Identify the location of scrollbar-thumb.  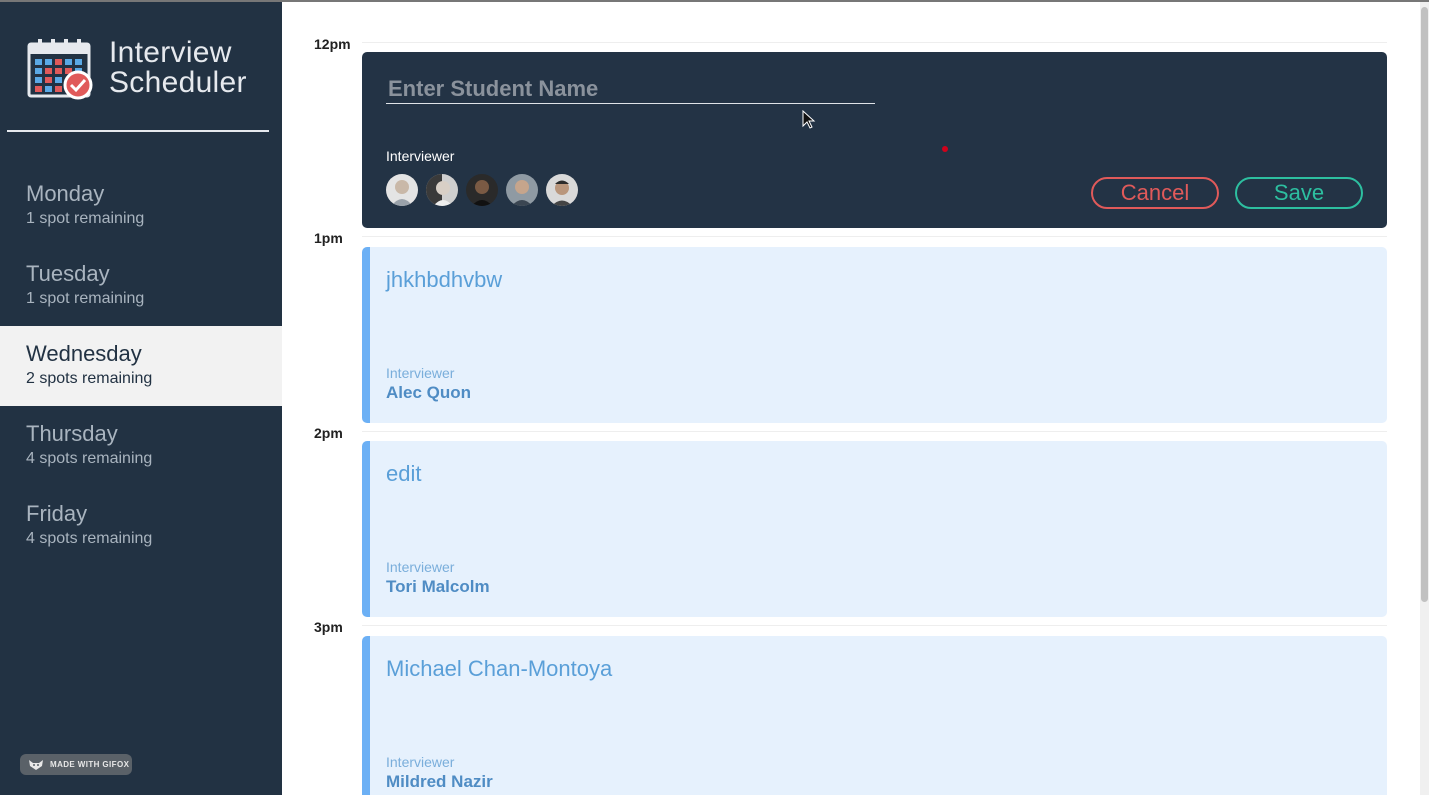
(1424, 304).